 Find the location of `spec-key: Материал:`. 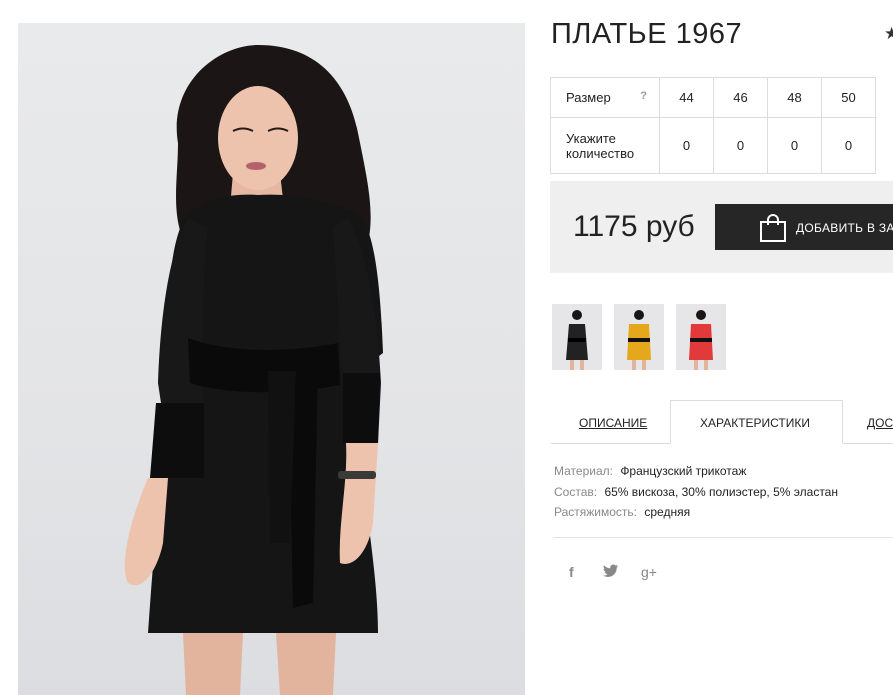

spec-key: Материал: is located at coordinates (583, 471).